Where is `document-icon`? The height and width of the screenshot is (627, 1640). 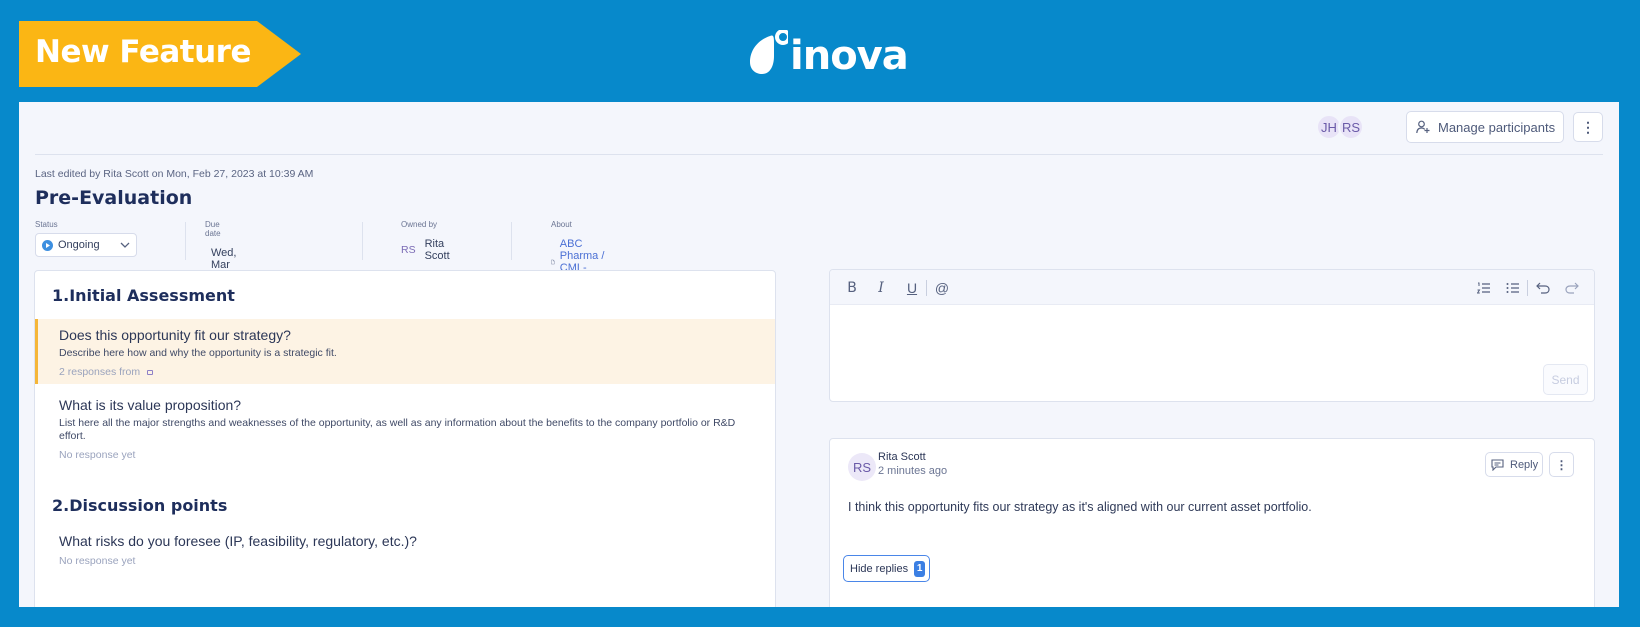
document-icon is located at coordinates (553, 262).